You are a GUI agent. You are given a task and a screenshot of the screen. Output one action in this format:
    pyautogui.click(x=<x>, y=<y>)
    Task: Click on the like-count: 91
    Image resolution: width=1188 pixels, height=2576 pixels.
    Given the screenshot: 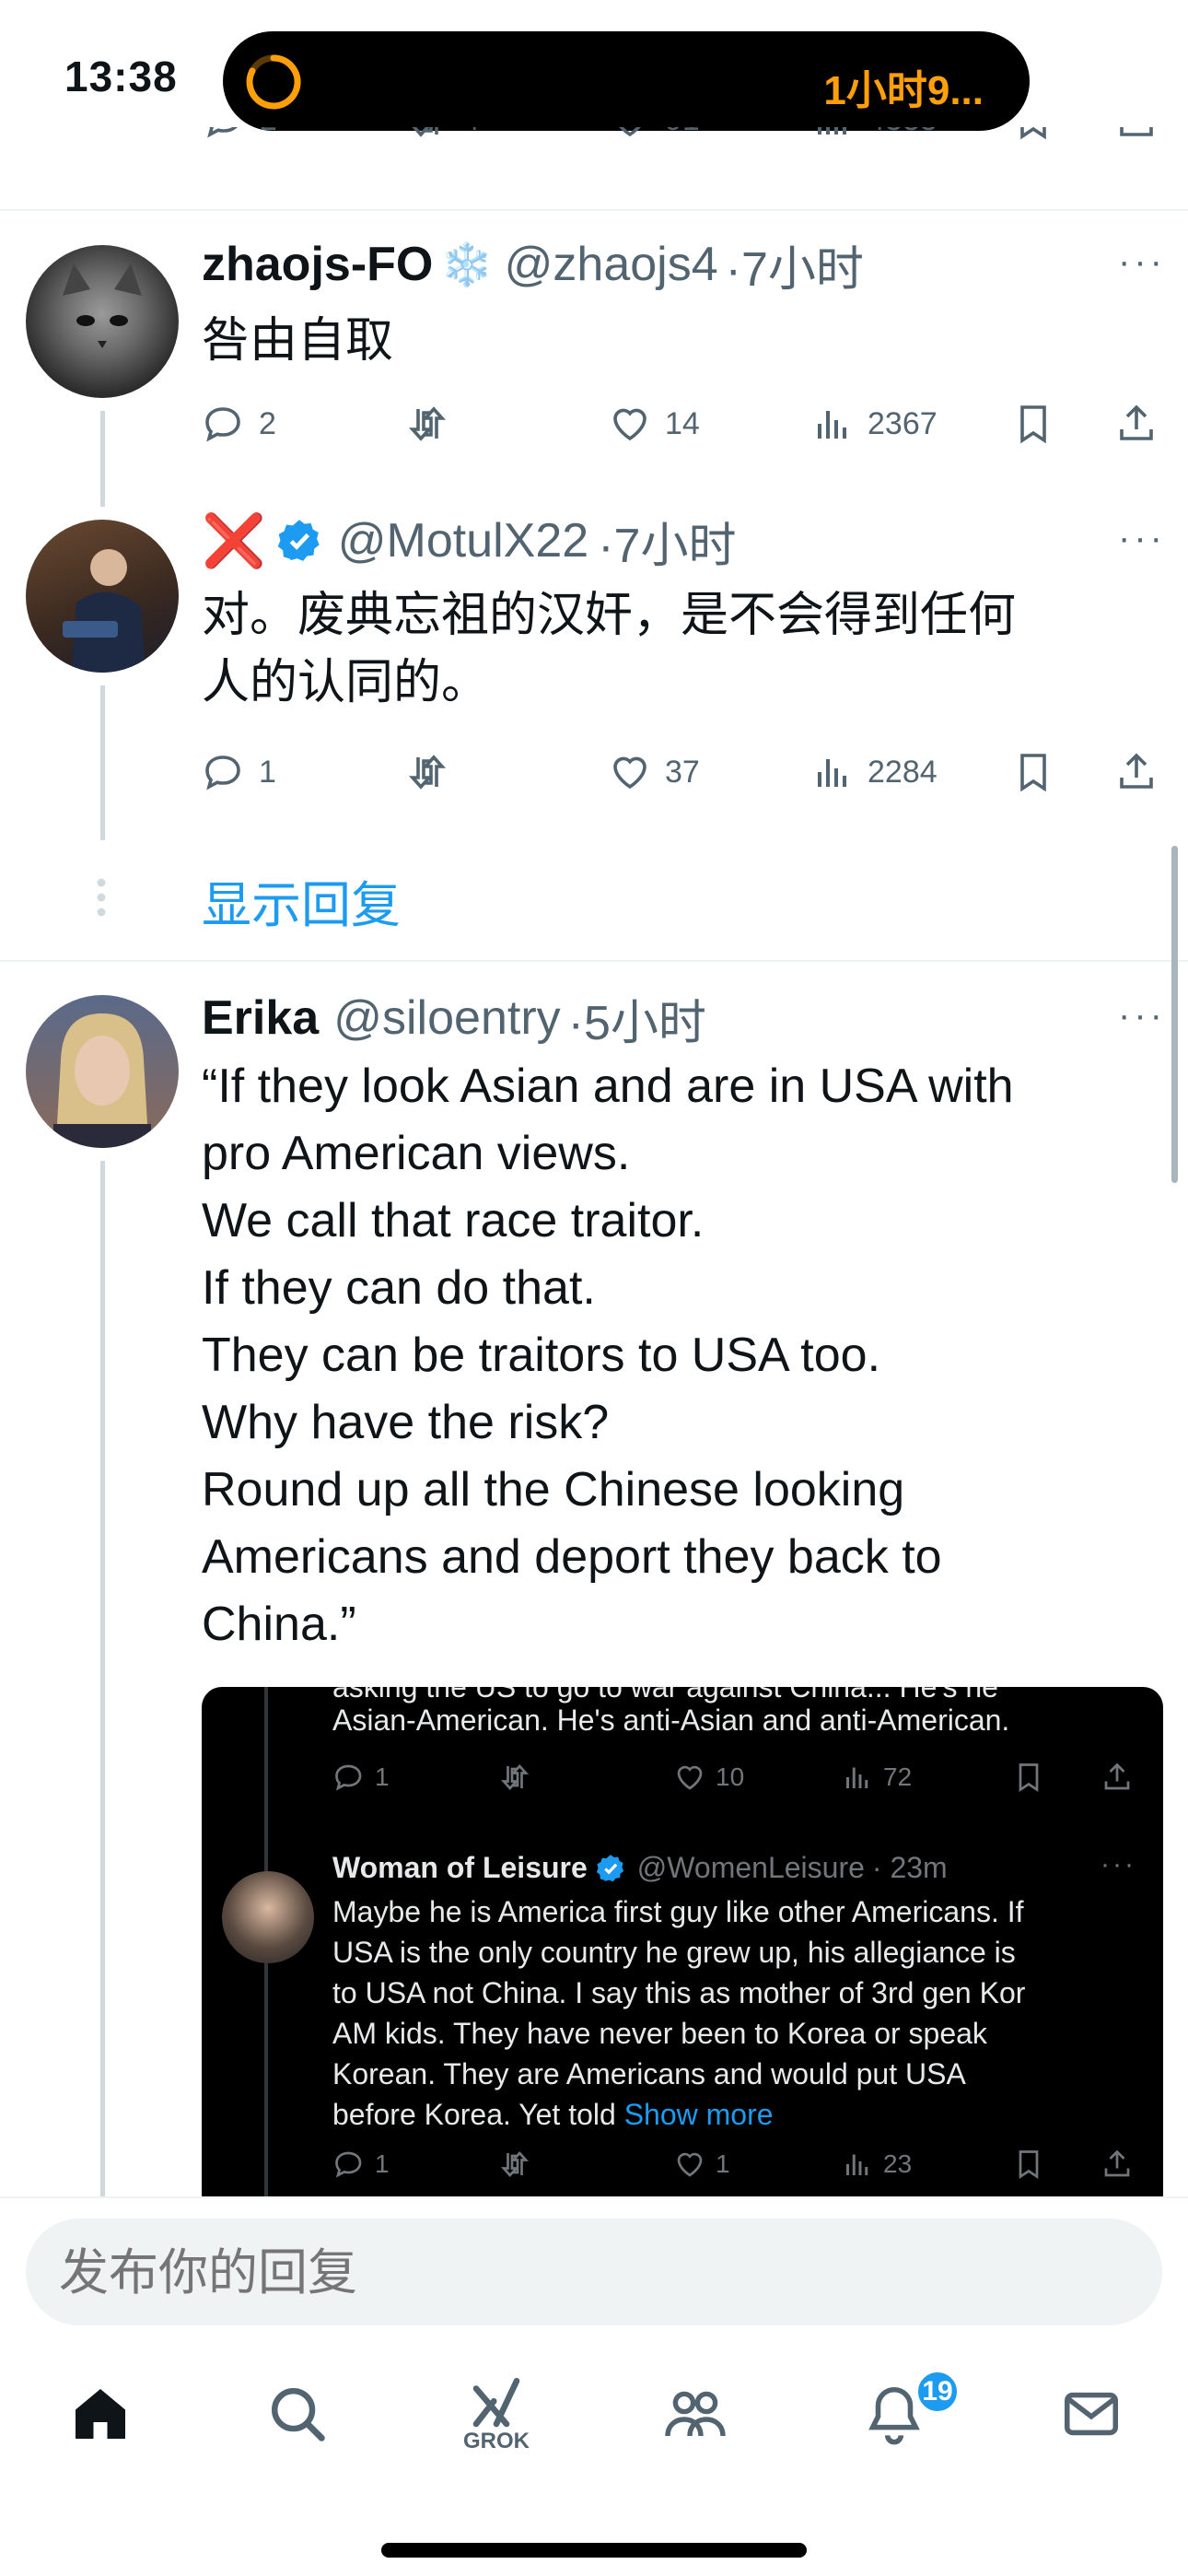 What is the action you would take?
    pyautogui.click(x=682, y=132)
    